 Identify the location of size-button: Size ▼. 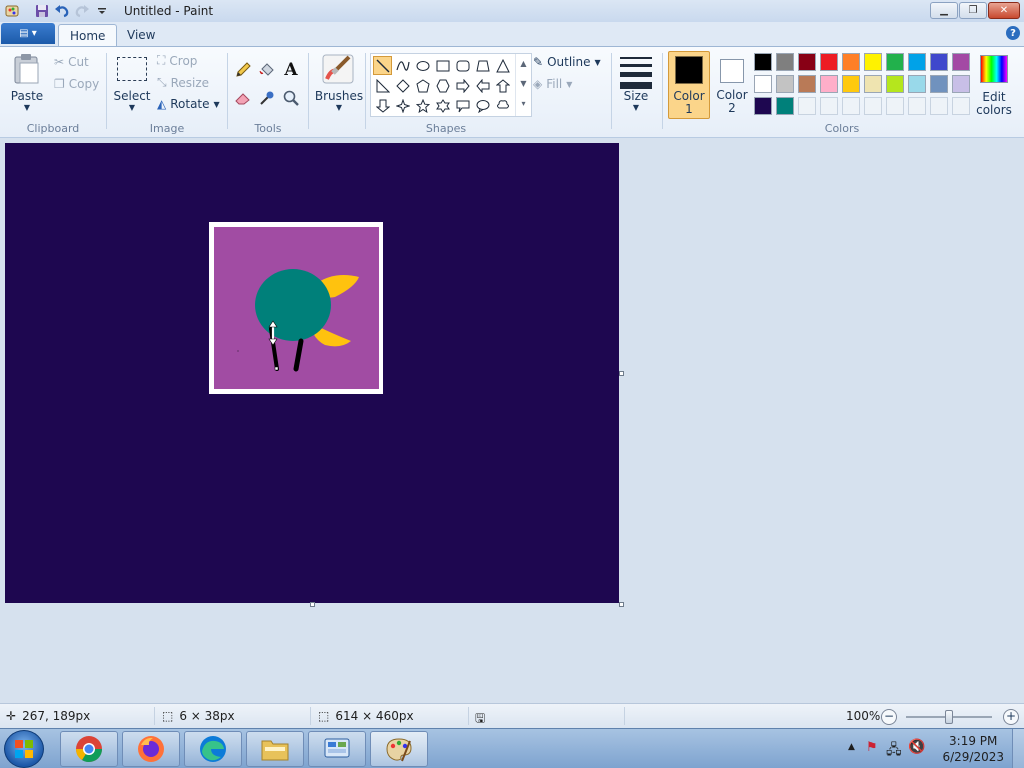
(636, 89).